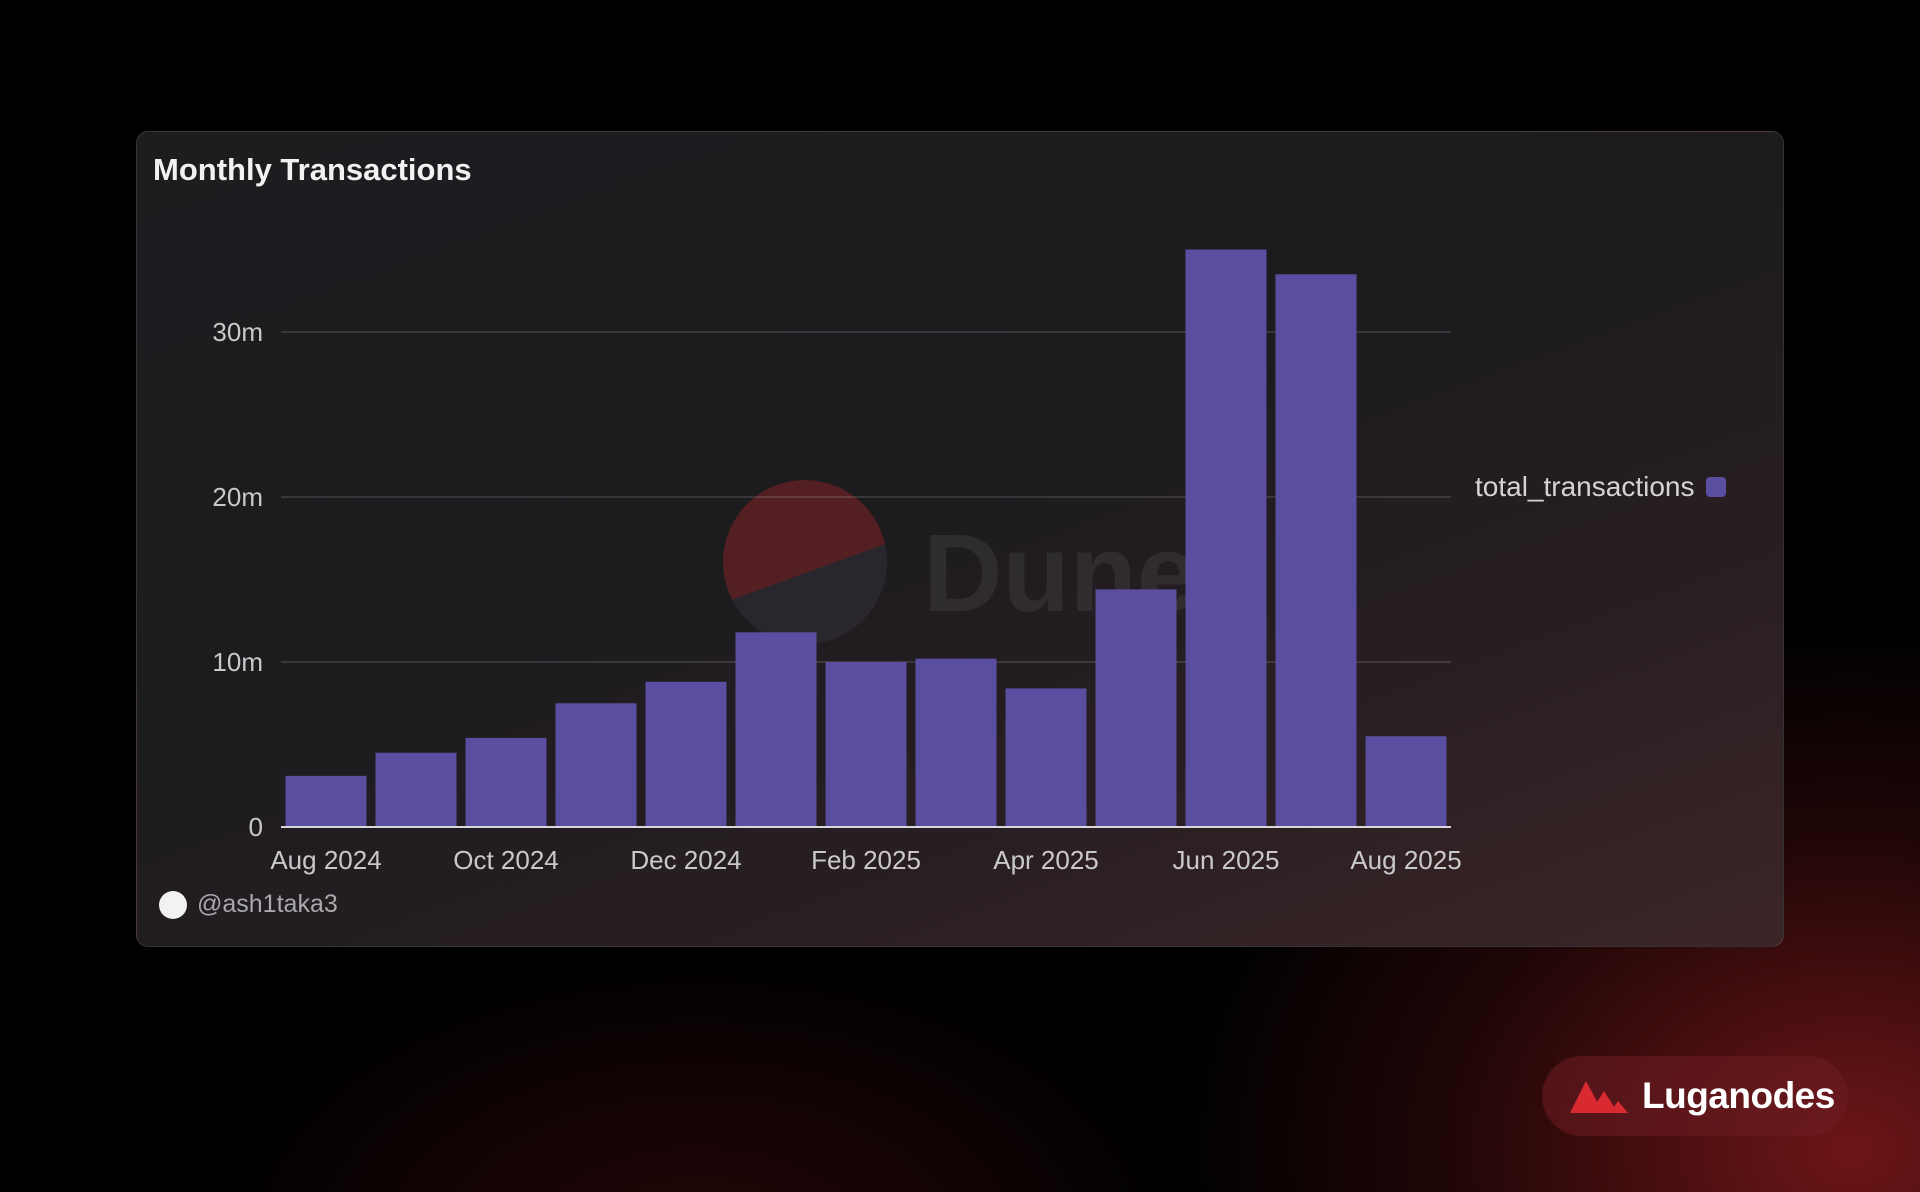 The width and height of the screenshot is (1920, 1192). I want to click on x-tick-label: Oct 2024, so click(506, 860).